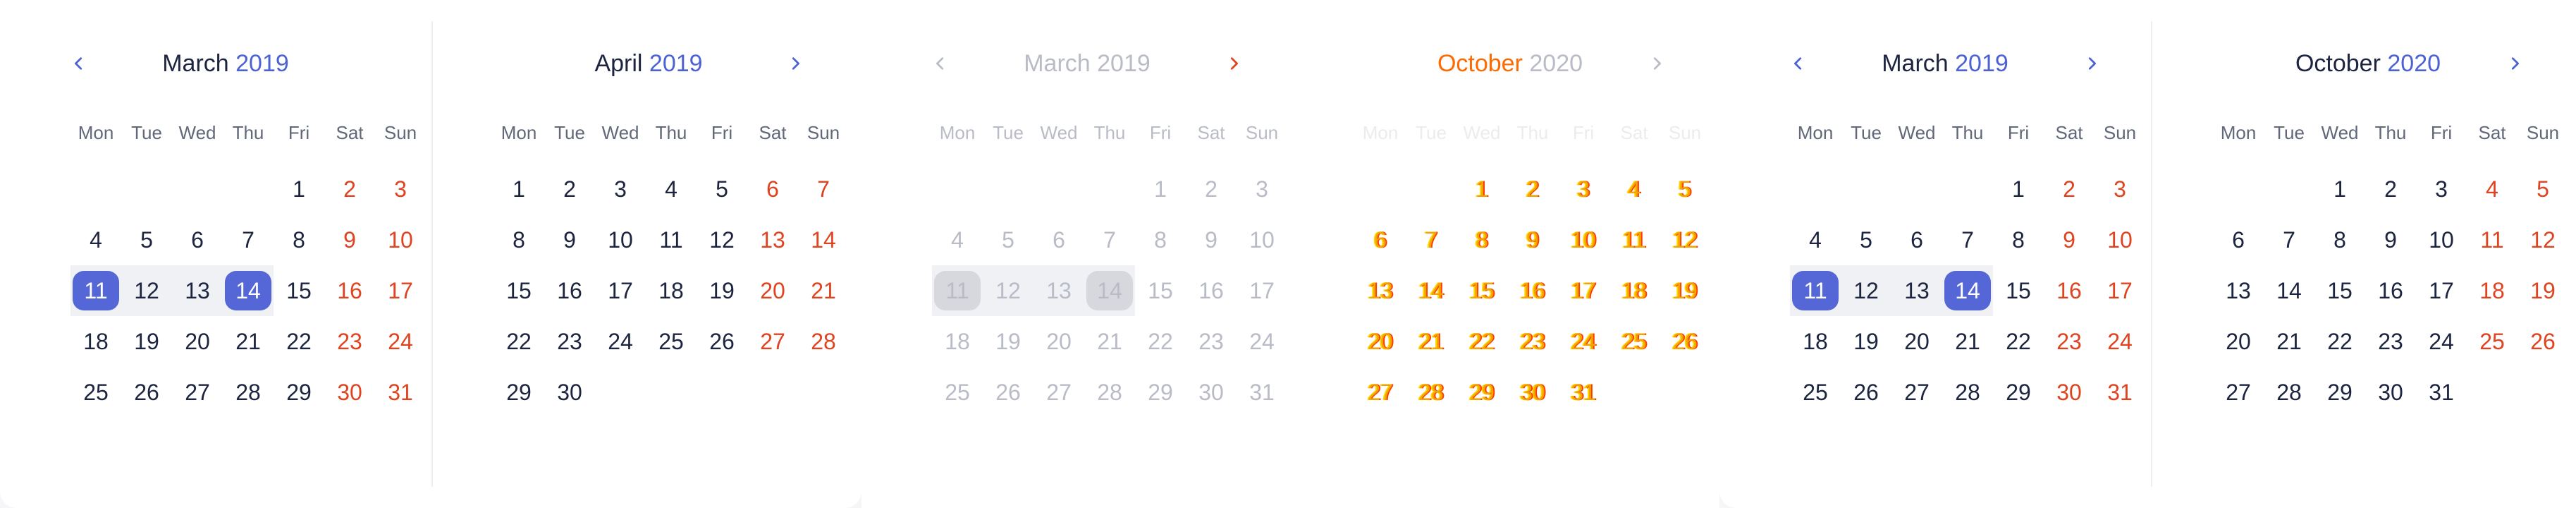  I want to click on day-cell: 26, so click(722, 341).